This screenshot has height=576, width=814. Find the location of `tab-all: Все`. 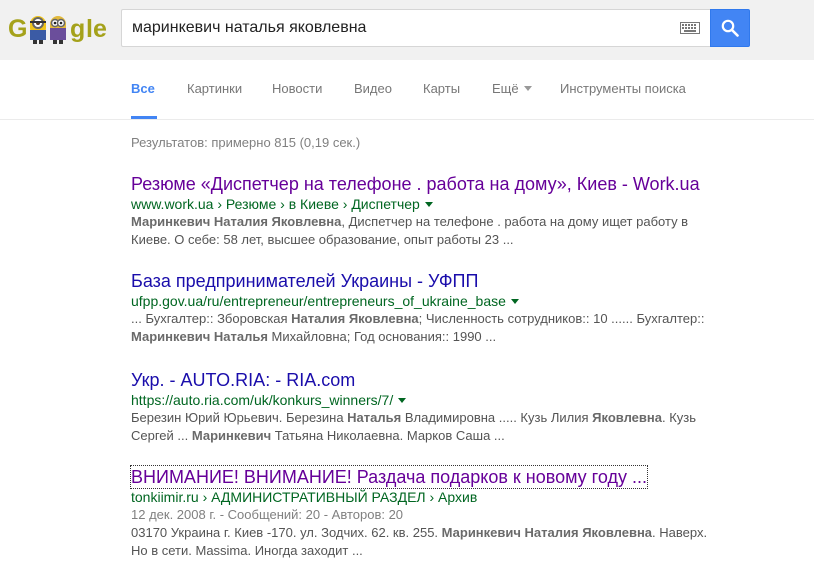

tab-all: Все is located at coordinates (143, 88).